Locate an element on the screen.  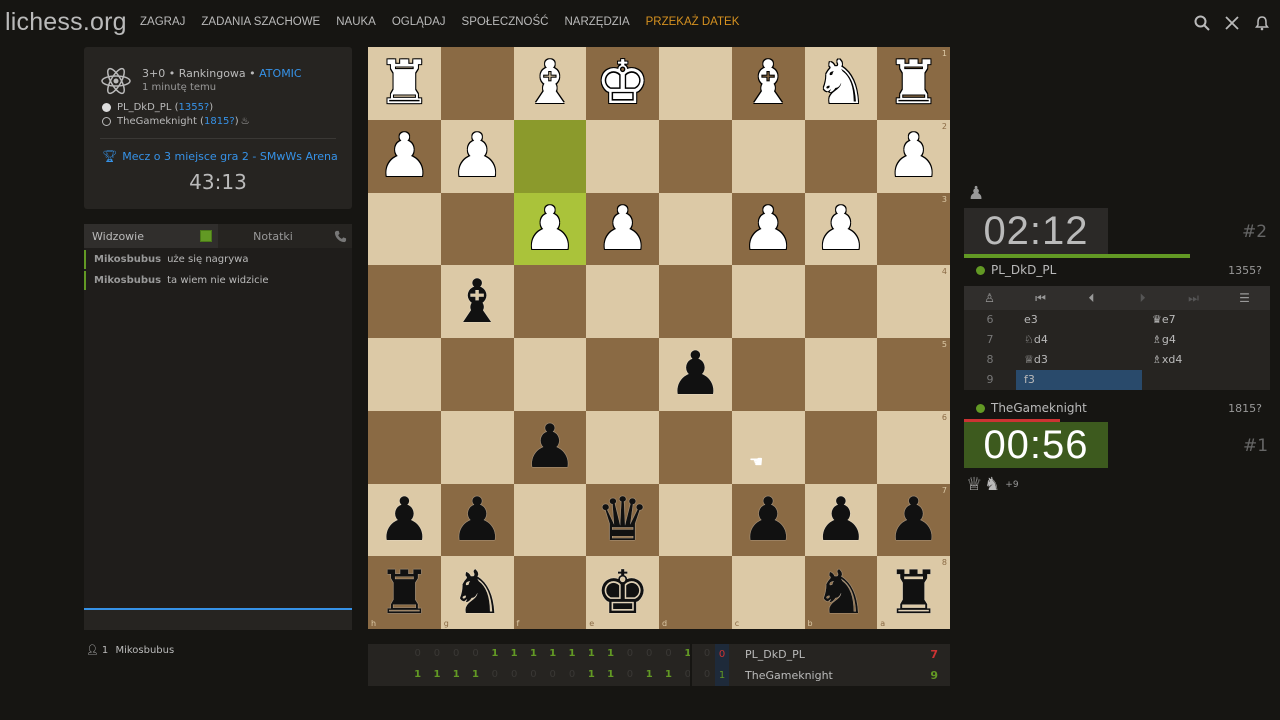
board-square: ♜ 1 is located at coordinates (913, 83).